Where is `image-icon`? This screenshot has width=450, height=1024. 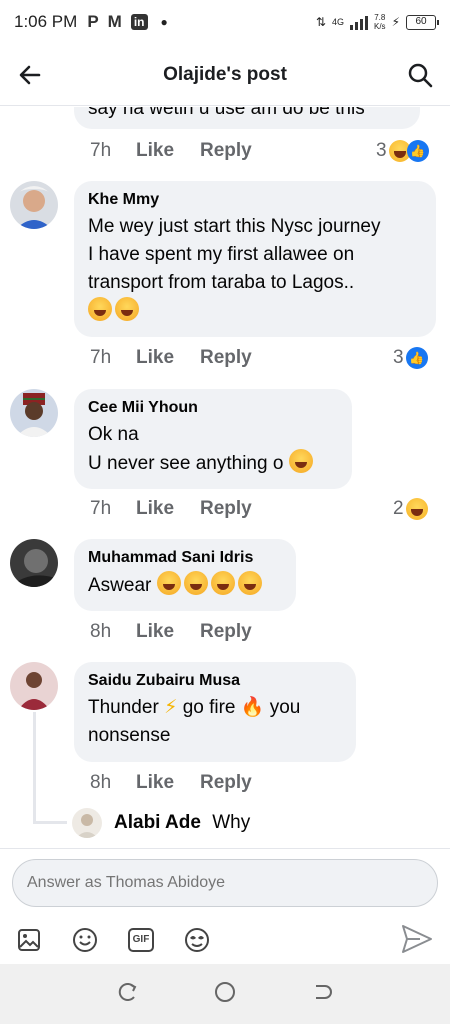 image-icon is located at coordinates (29, 940).